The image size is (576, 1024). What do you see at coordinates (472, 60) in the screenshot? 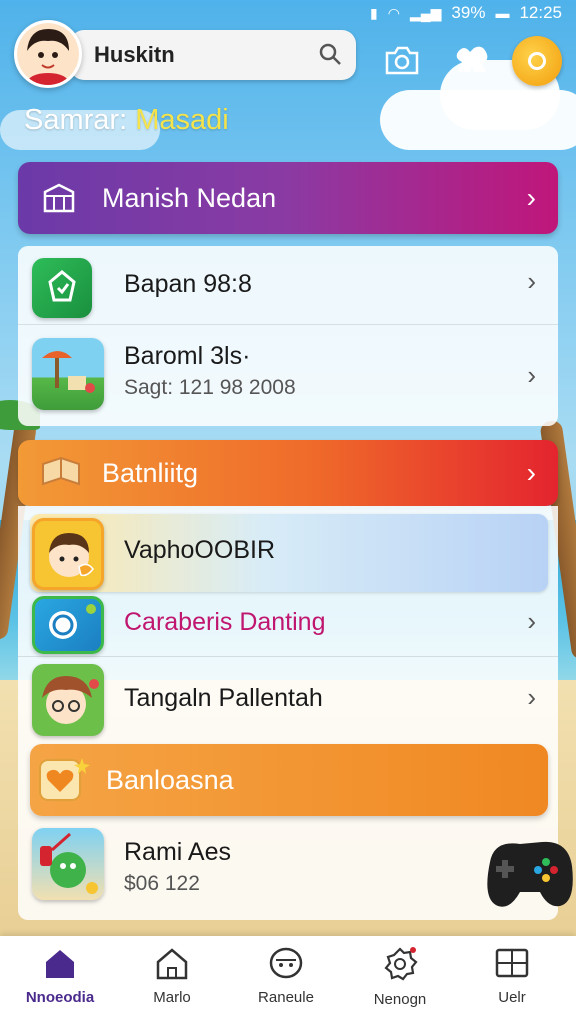
I see `puzzle-icon` at bounding box center [472, 60].